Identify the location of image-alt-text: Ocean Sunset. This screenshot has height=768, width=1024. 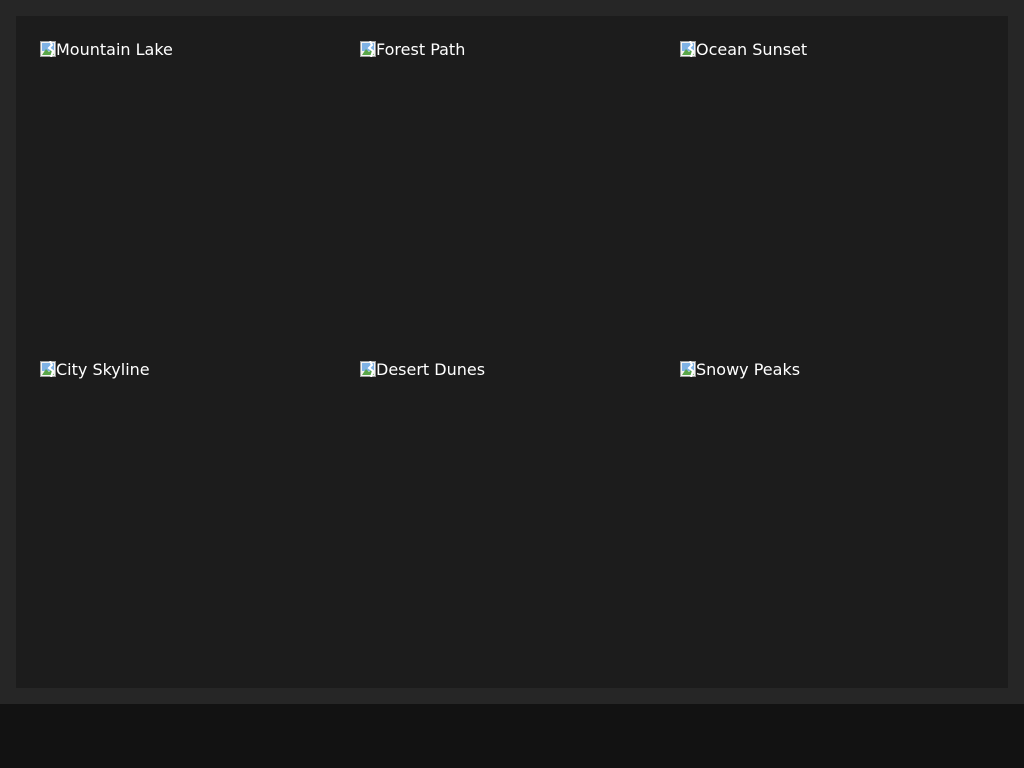
(752, 49).